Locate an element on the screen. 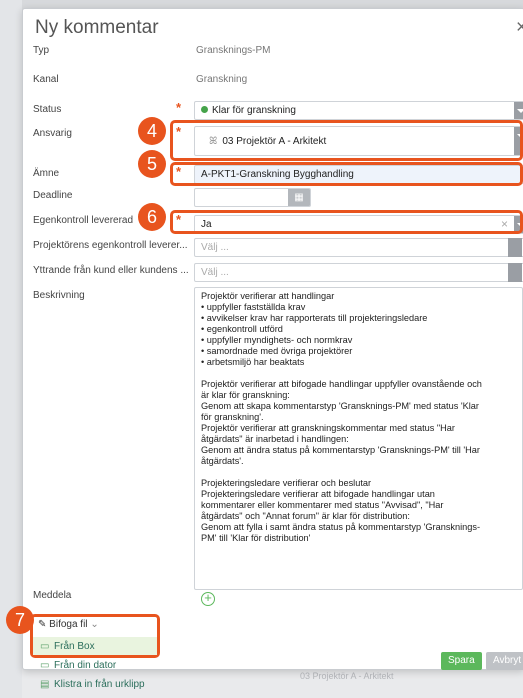 The image size is (523, 698). calendar-icon: ▦ is located at coordinates (299, 197).